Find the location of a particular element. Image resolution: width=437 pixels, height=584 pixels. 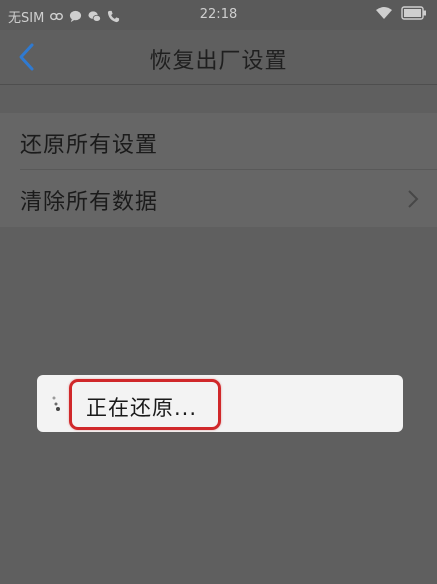

list-item-restore-settings: 还原所有设置 is located at coordinates (218, 141).